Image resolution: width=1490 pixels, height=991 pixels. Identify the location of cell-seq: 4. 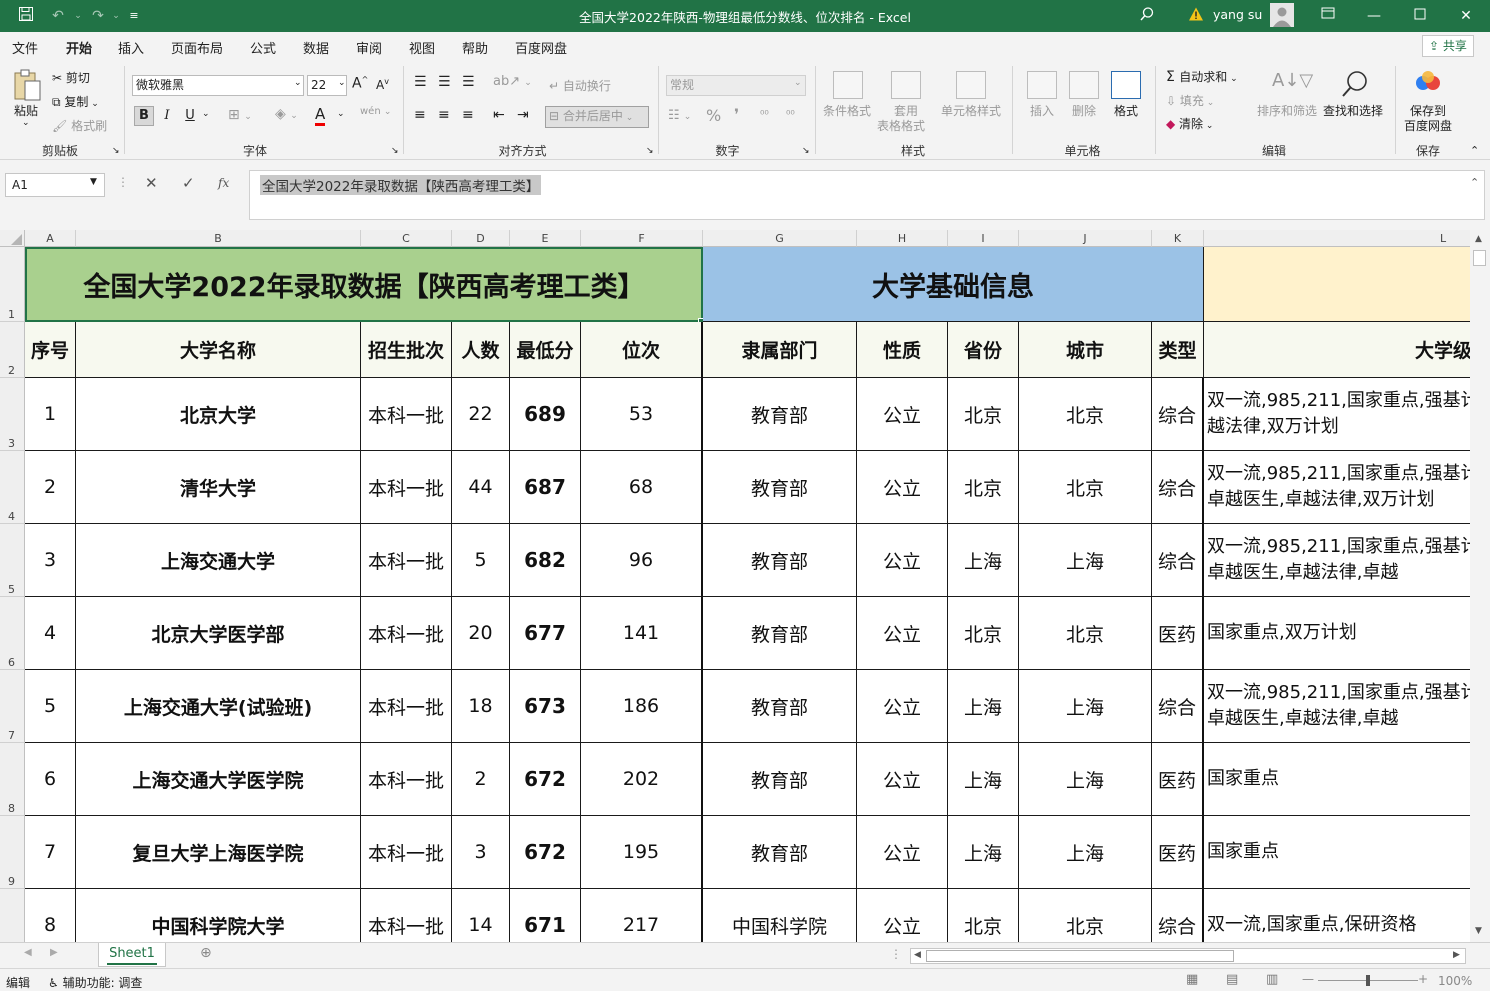
(50, 633).